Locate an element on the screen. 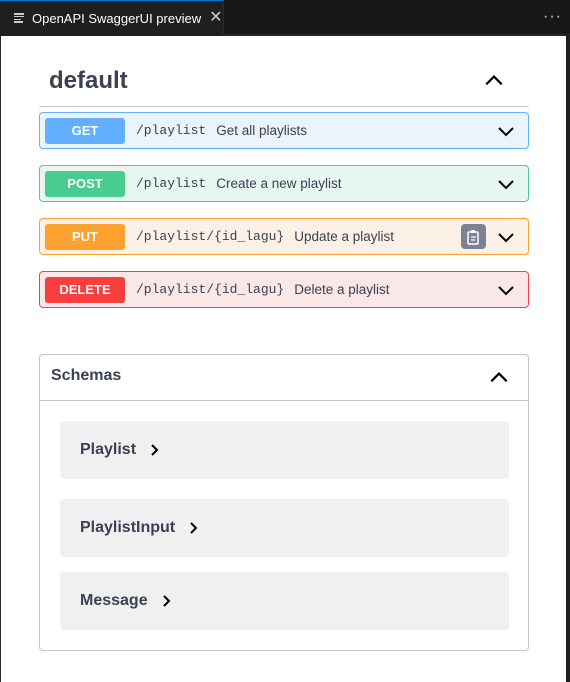 This screenshot has width=570, height=682. clipboard-icon is located at coordinates (473, 237).